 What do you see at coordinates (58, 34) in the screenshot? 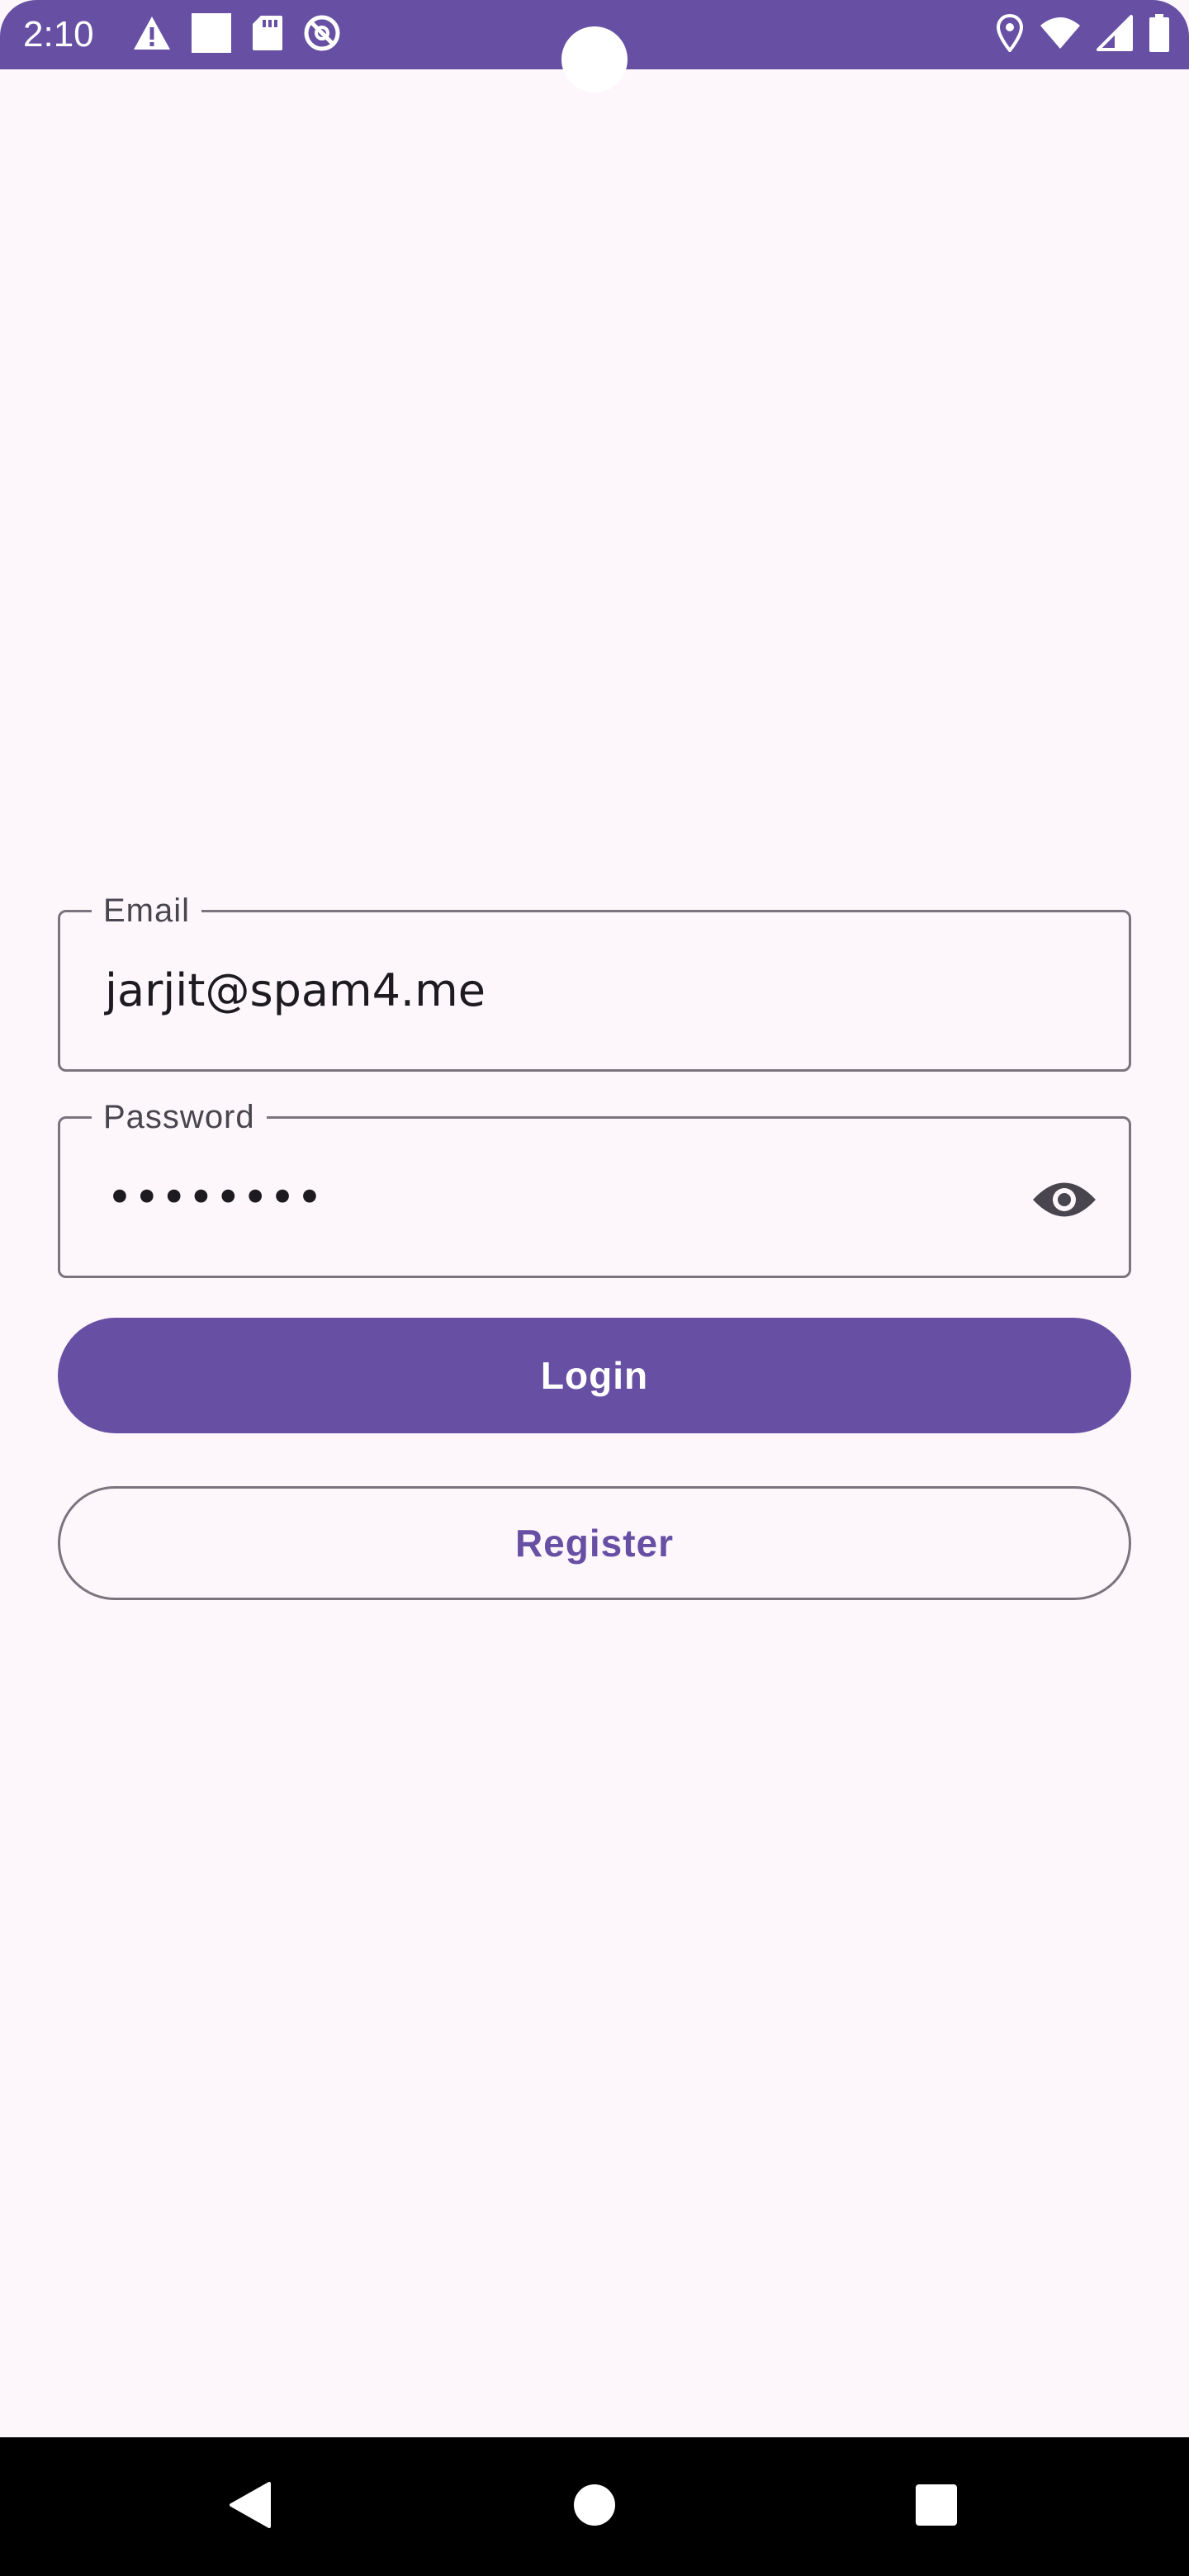
I see `status-time: 2:10` at bounding box center [58, 34].